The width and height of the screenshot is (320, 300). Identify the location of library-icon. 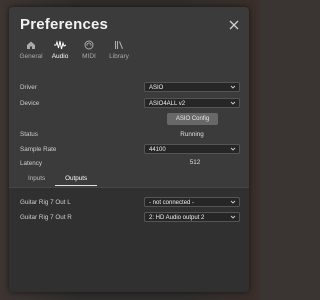
(119, 45).